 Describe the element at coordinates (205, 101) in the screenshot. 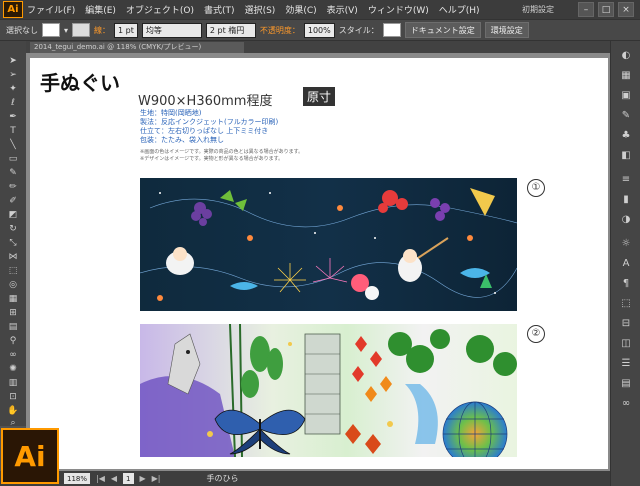

I see `size-text: W900×H360mm程度` at that location.